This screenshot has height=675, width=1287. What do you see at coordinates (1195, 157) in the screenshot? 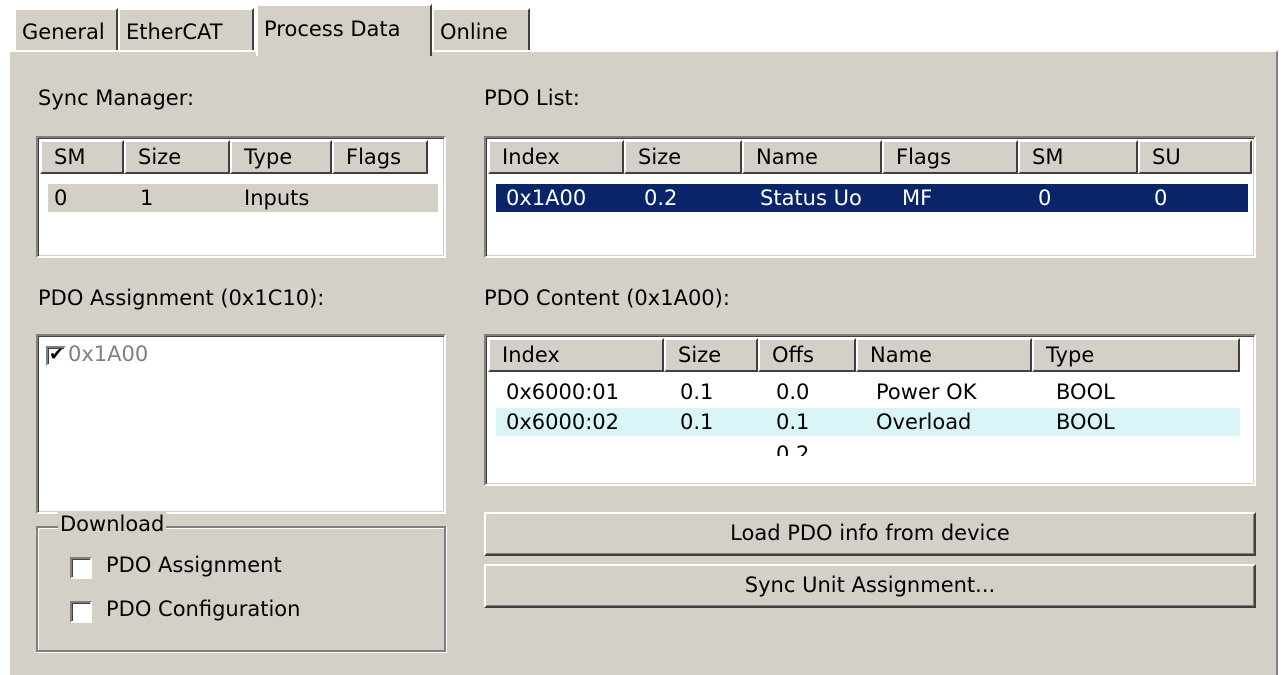
I see `pdo-col-su: SU` at bounding box center [1195, 157].